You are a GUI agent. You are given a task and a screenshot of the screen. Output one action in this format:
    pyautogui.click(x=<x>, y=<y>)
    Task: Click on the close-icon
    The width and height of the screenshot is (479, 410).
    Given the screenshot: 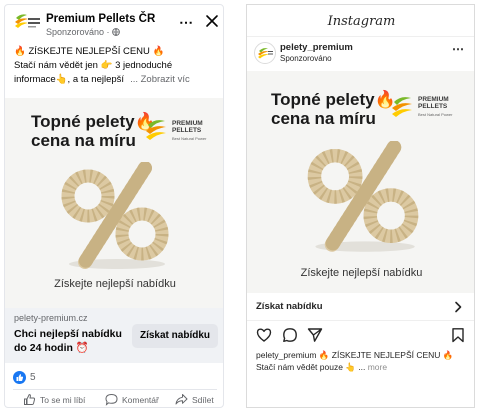 What is the action you would take?
    pyautogui.click(x=212, y=21)
    